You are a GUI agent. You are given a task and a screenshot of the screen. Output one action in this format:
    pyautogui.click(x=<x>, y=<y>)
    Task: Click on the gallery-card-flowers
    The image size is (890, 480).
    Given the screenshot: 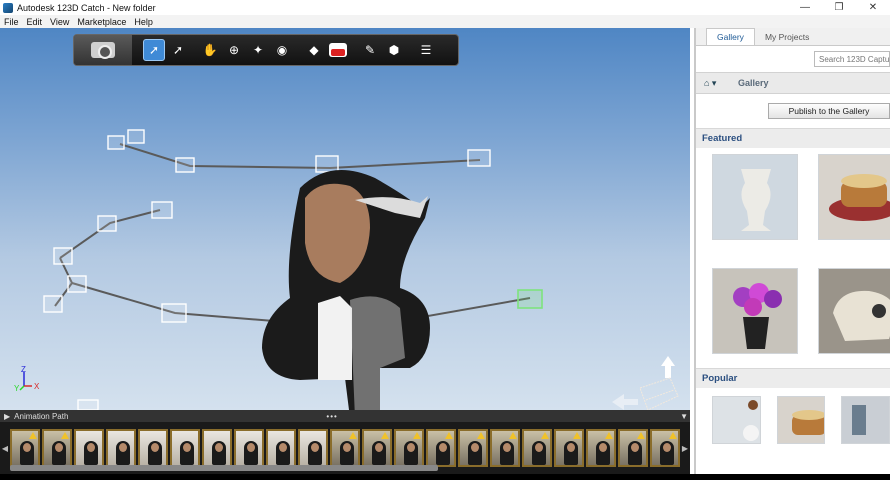 What is the action you would take?
    pyautogui.click(x=755, y=311)
    